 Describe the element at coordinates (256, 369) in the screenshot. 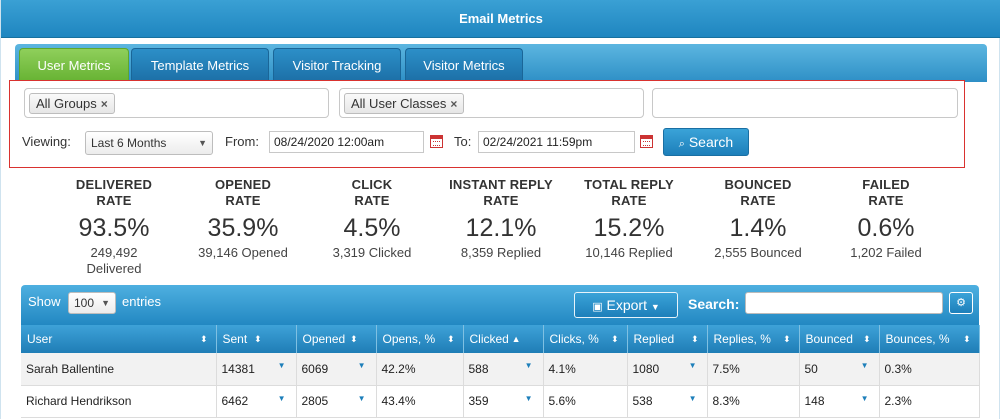

I see `cell-sent: 14381 ▼` at that location.